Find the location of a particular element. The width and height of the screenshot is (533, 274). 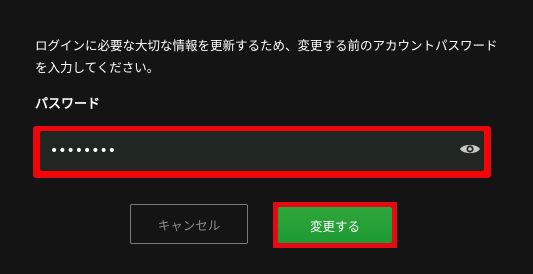

submit-button: 変更する is located at coordinates (335, 225).